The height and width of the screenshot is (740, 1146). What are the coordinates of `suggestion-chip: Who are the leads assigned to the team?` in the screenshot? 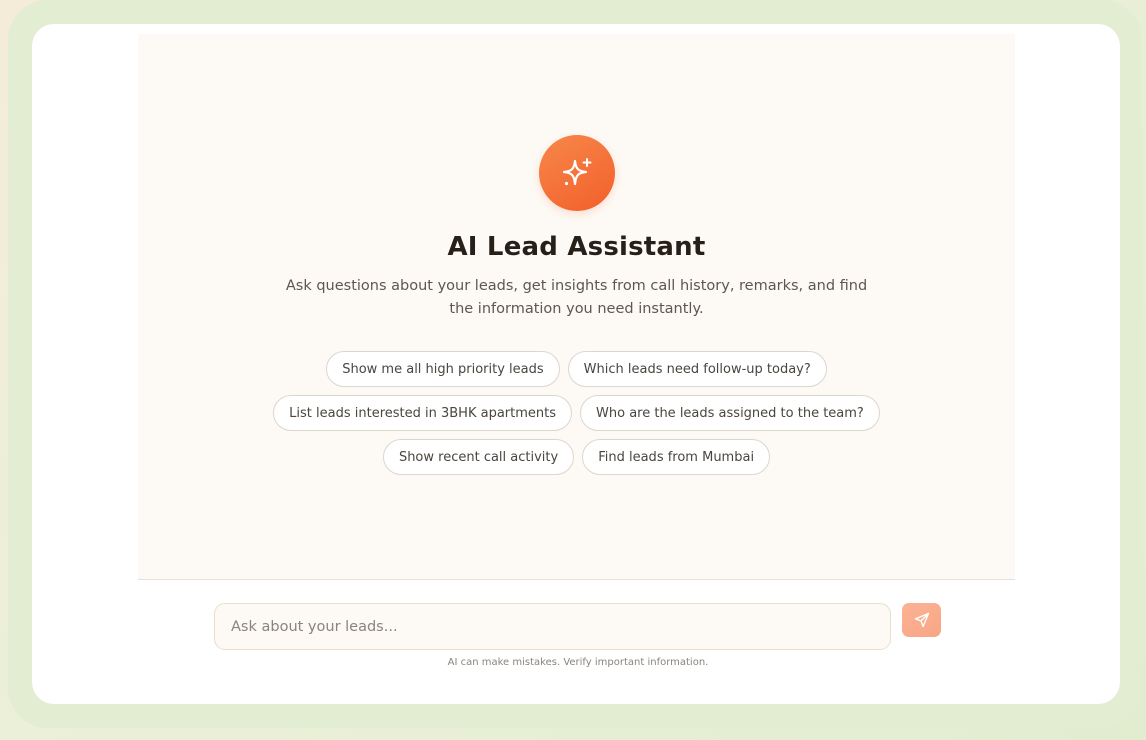 It's located at (730, 413).